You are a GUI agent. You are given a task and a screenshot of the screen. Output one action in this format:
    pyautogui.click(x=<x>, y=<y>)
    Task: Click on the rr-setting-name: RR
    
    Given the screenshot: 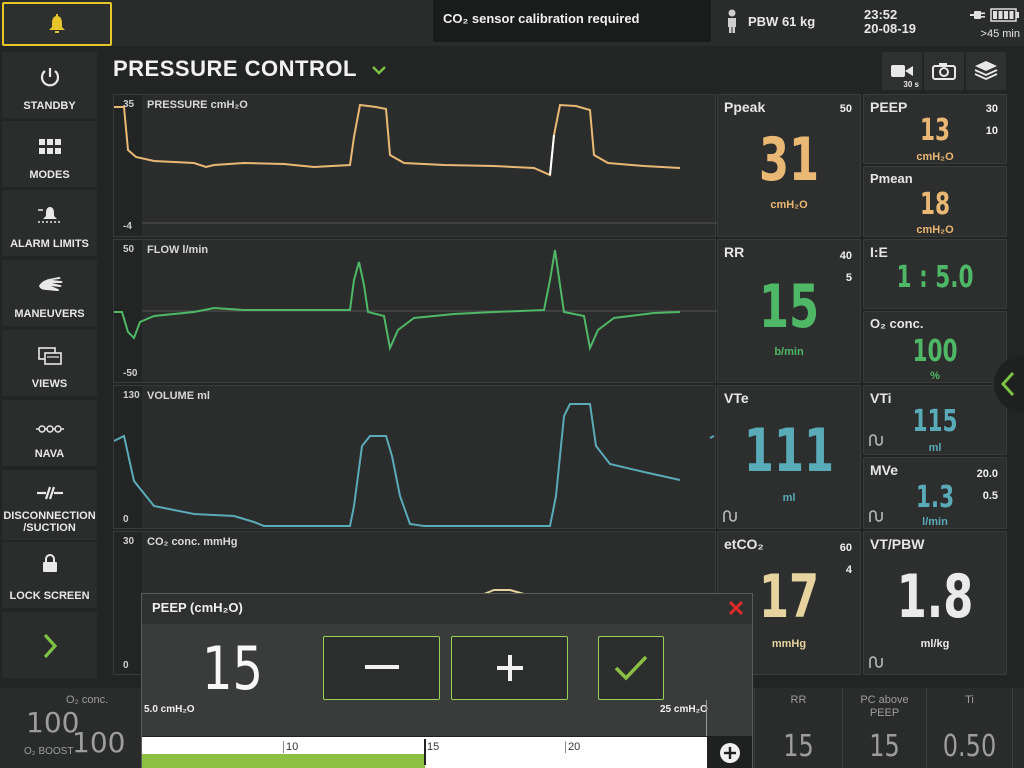 What is the action you would take?
    pyautogui.click(x=798, y=700)
    